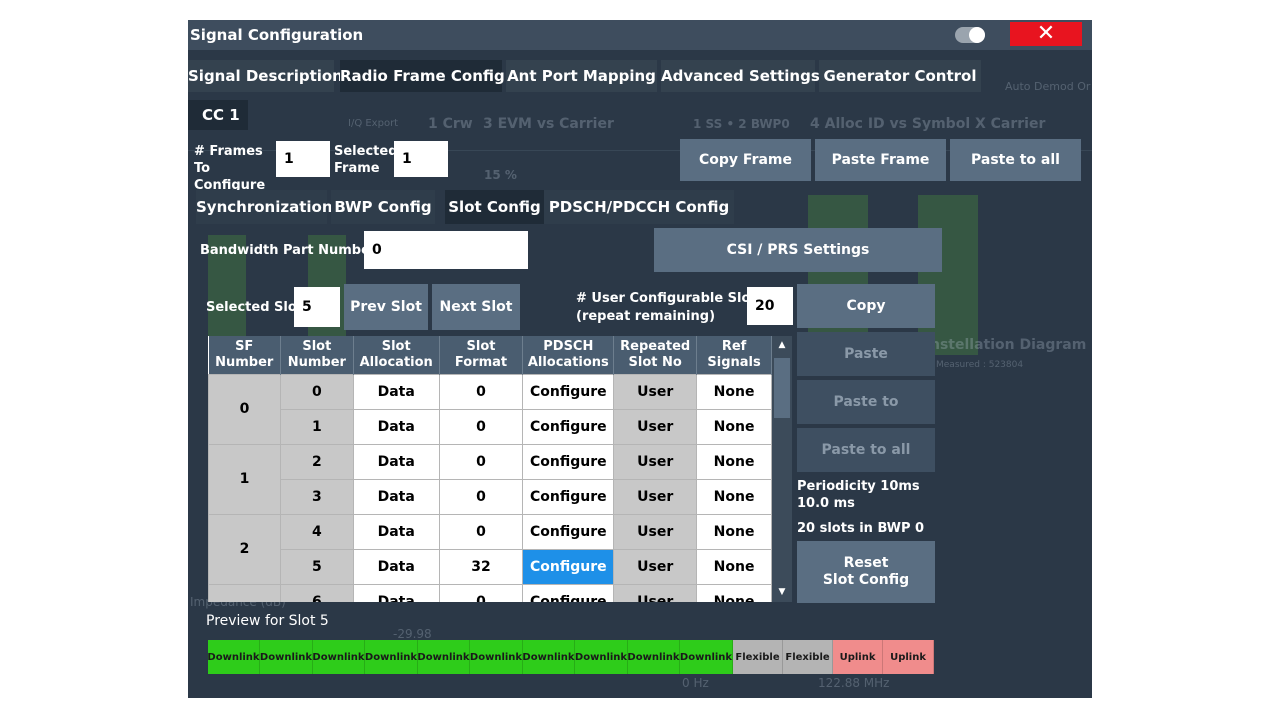 This screenshot has width=1280, height=720. What do you see at coordinates (317, 307) in the screenshot?
I see `selected-slot-input: 5` at bounding box center [317, 307].